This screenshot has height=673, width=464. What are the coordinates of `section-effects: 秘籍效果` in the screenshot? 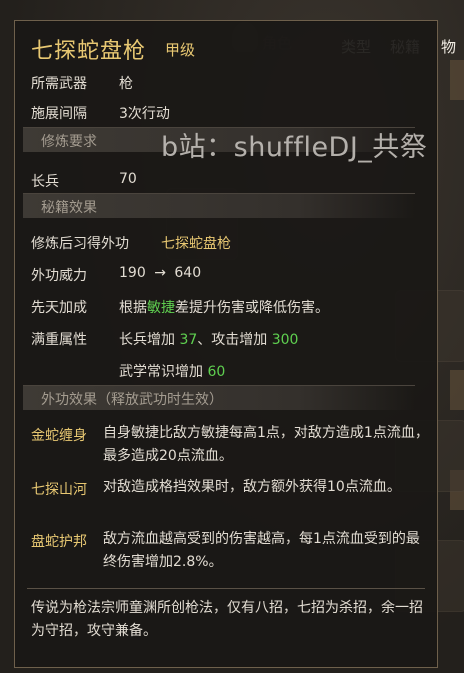 It's located at (219, 205).